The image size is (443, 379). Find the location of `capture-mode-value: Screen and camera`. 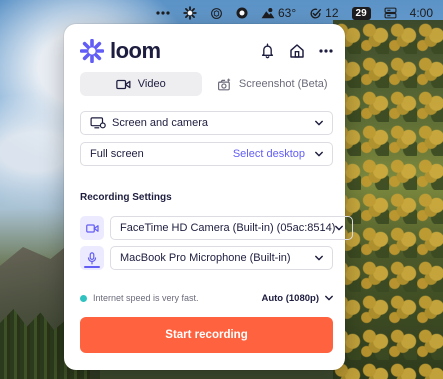

capture-mode-value: Screen and camera is located at coordinates (160, 123).